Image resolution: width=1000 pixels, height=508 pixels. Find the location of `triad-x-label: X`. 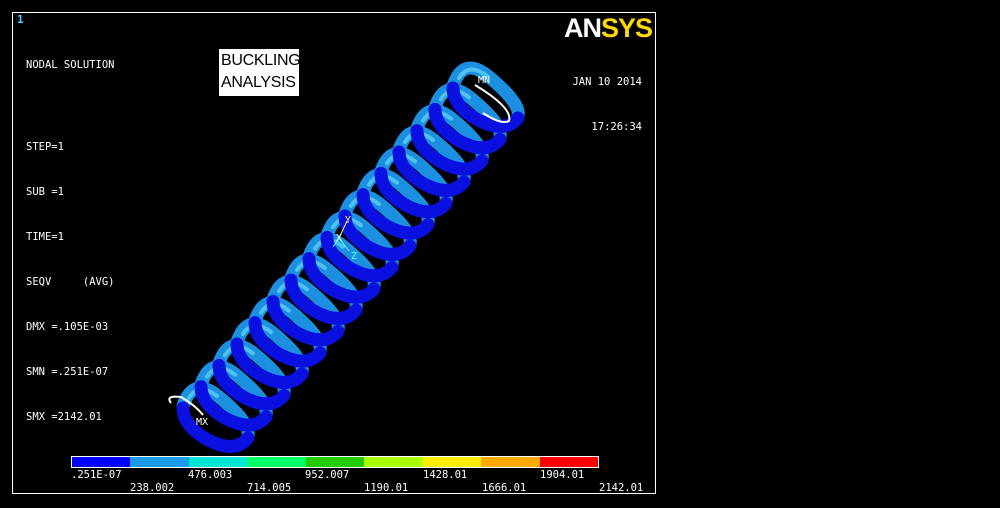

triad-x-label: X is located at coordinates (339, 238).